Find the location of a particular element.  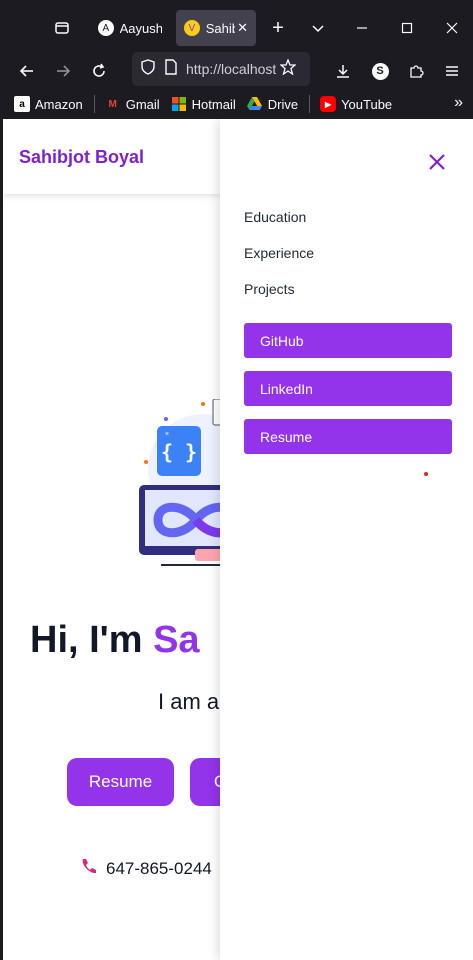

bookmark-label: Drive is located at coordinates (283, 104).